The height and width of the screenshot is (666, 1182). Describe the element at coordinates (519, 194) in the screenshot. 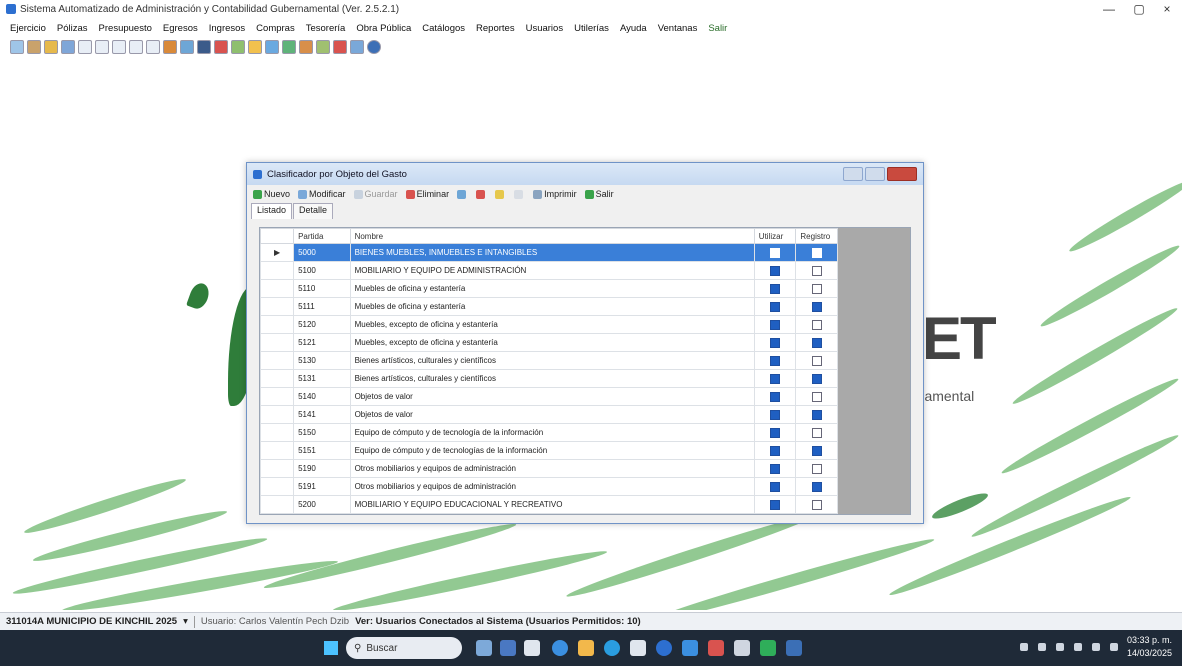

I see `clear-filter-button` at that location.